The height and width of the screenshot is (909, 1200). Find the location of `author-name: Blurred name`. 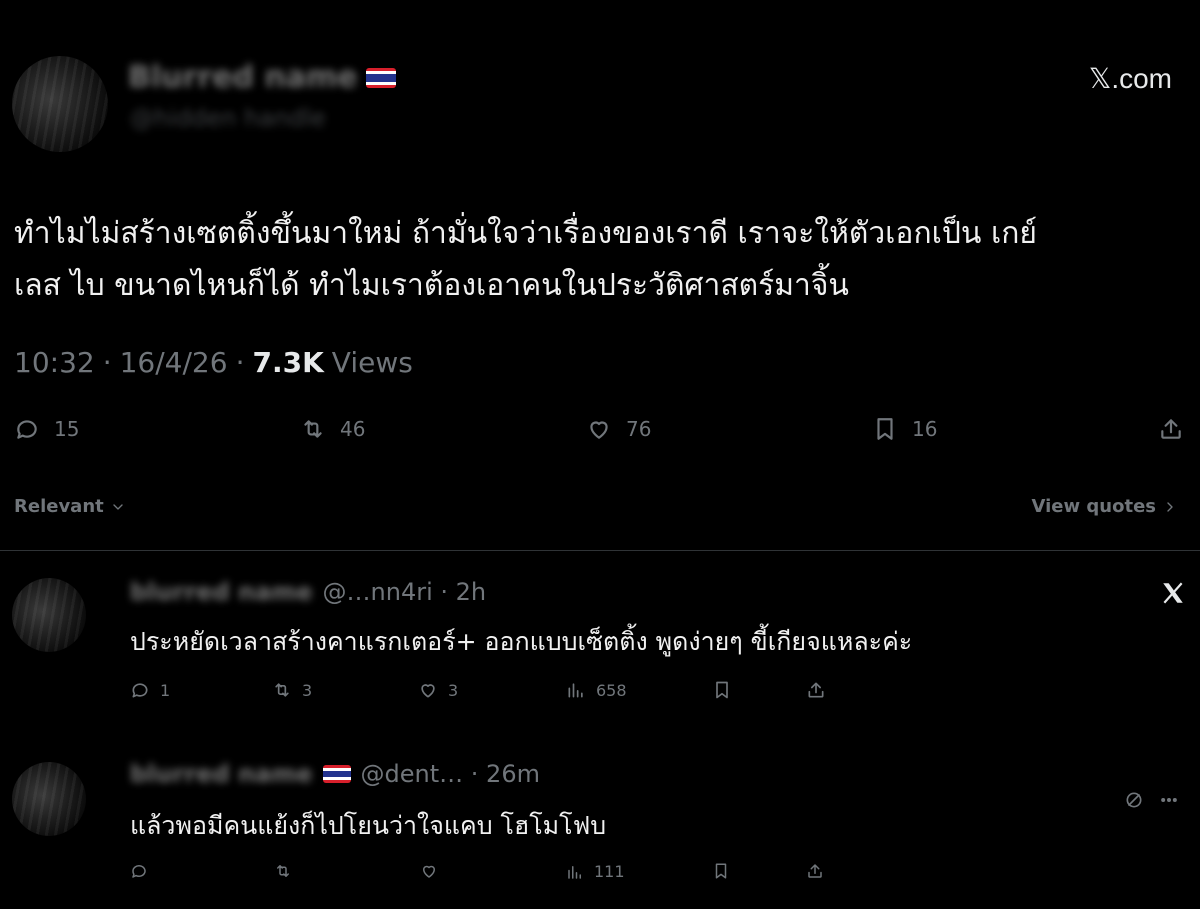

author-name: Blurred name is located at coordinates (243, 77).